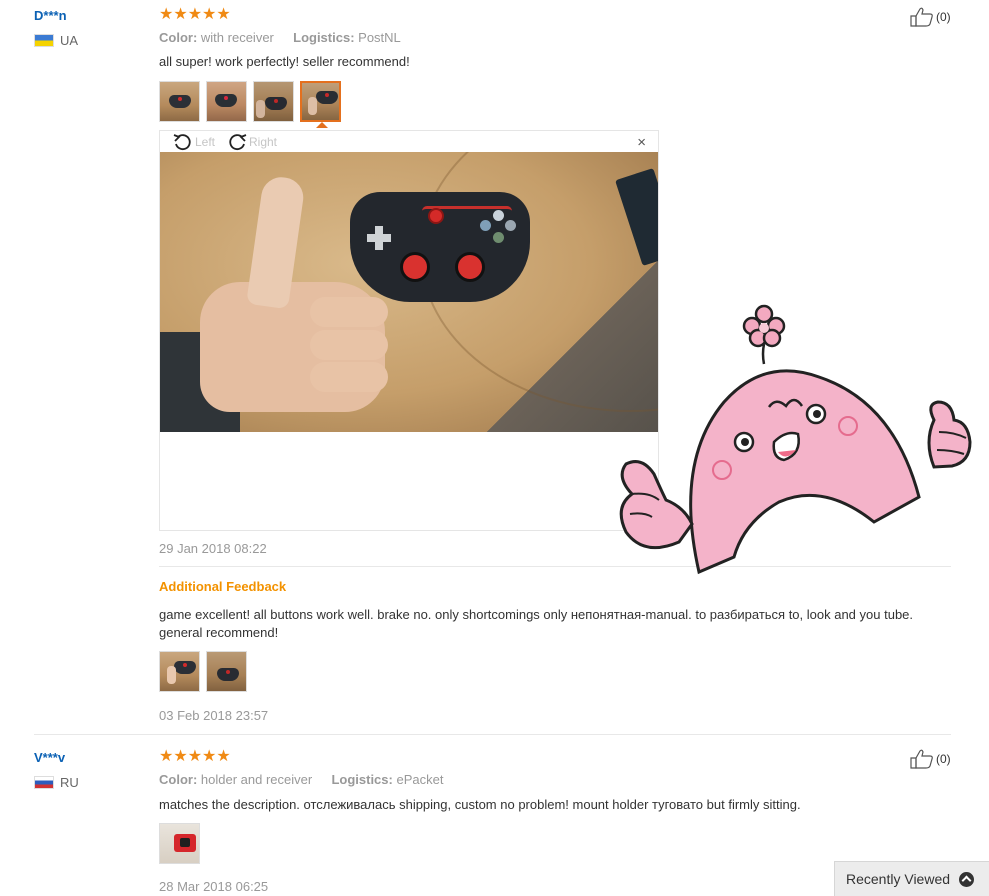 The height and width of the screenshot is (896, 989). I want to click on review-separator, so click(492, 734).